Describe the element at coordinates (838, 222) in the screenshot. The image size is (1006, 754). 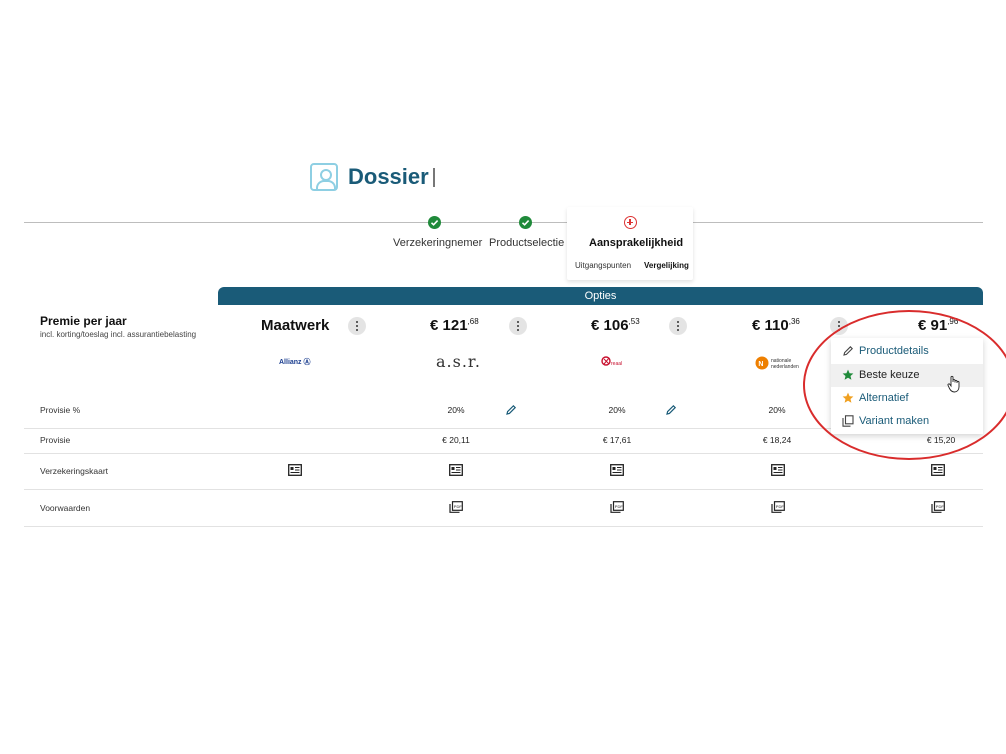
I see `stepper-line-right` at that location.